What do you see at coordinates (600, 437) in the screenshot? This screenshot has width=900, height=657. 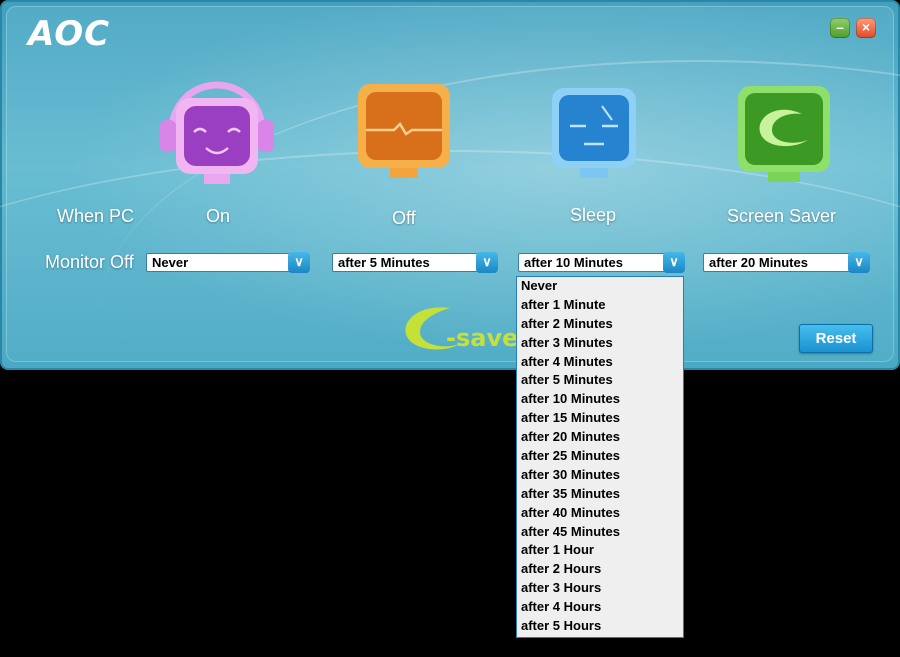 I see `dropdown-option: after 20 Minutes` at bounding box center [600, 437].